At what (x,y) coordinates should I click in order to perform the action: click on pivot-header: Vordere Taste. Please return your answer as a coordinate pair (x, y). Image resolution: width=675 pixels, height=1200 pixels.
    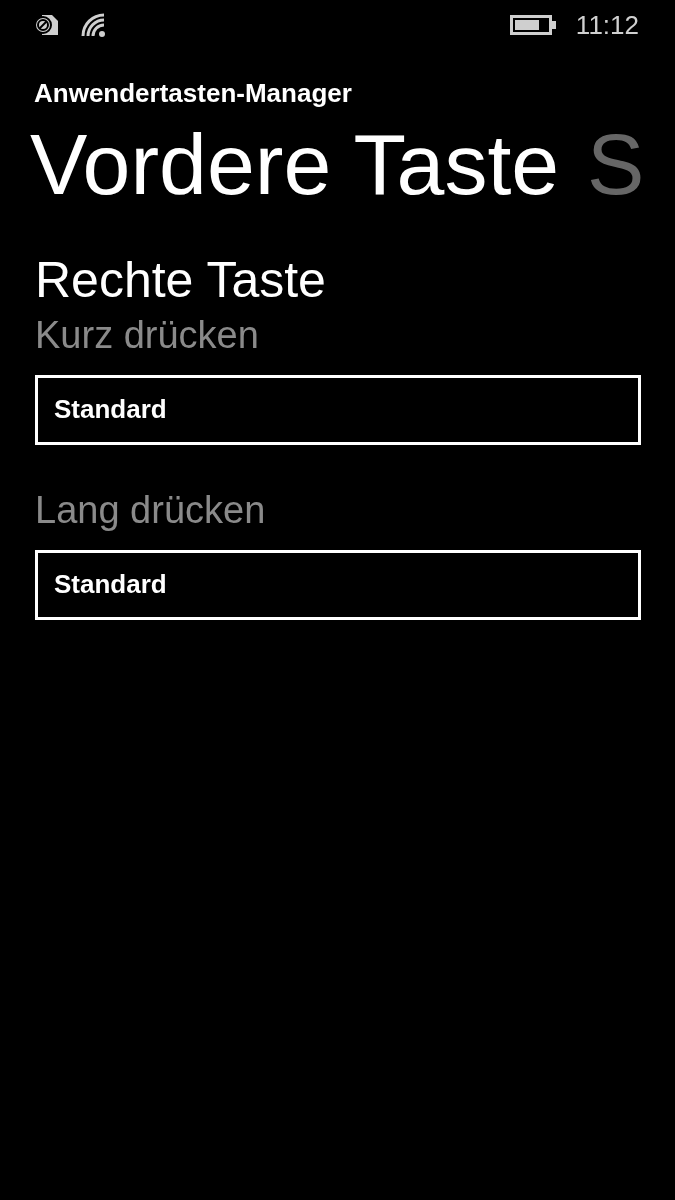
    Looking at the image, I should click on (295, 164).